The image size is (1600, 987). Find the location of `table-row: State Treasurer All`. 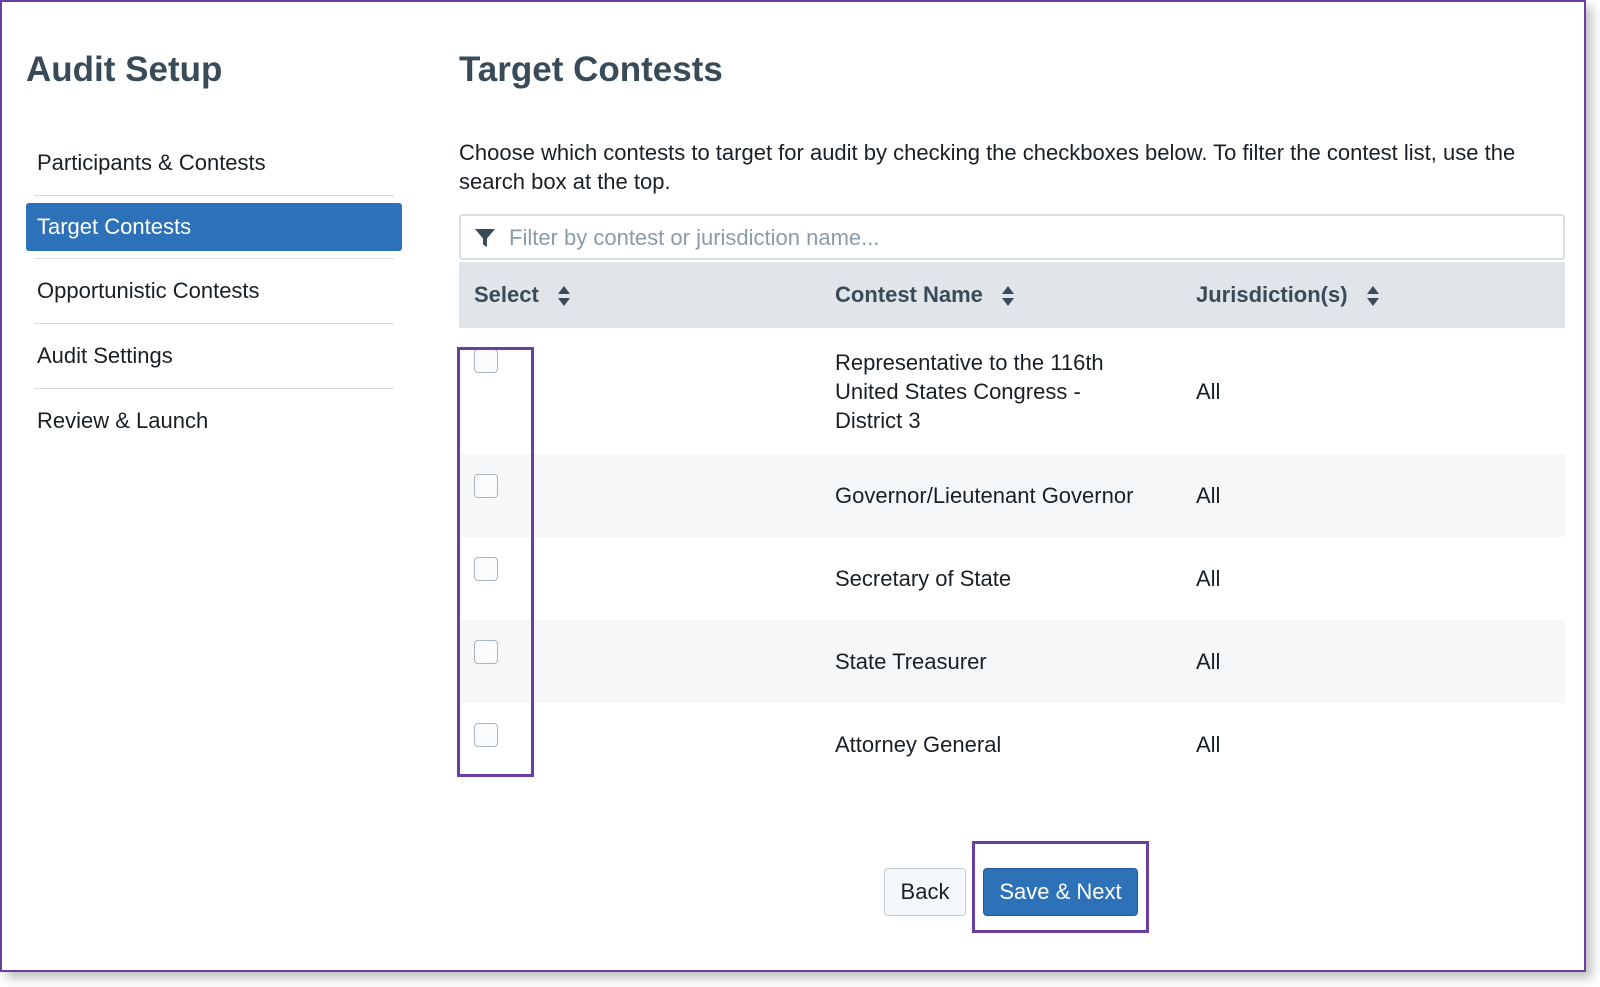

table-row: State Treasurer All is located at coordinates (1012, 661).